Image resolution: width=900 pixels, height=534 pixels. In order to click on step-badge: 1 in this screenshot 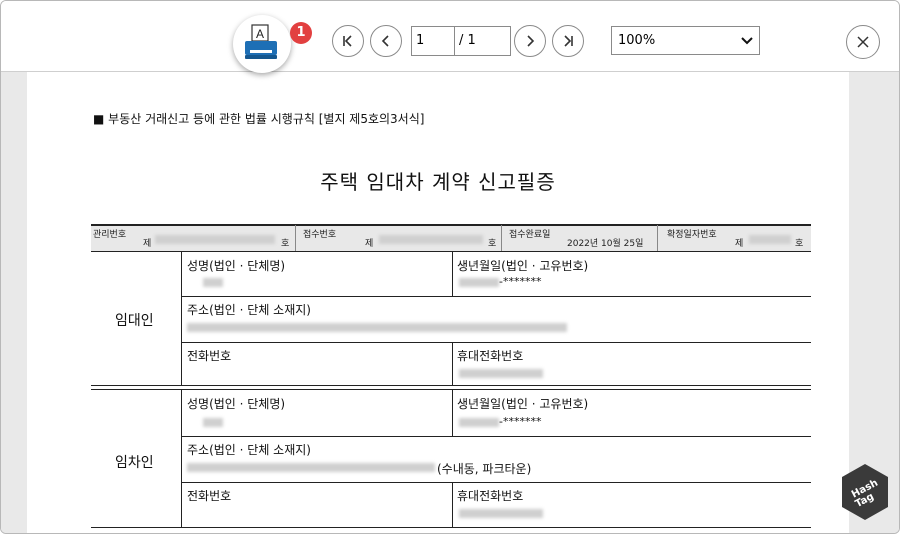, I will do `click(301, 33)`.